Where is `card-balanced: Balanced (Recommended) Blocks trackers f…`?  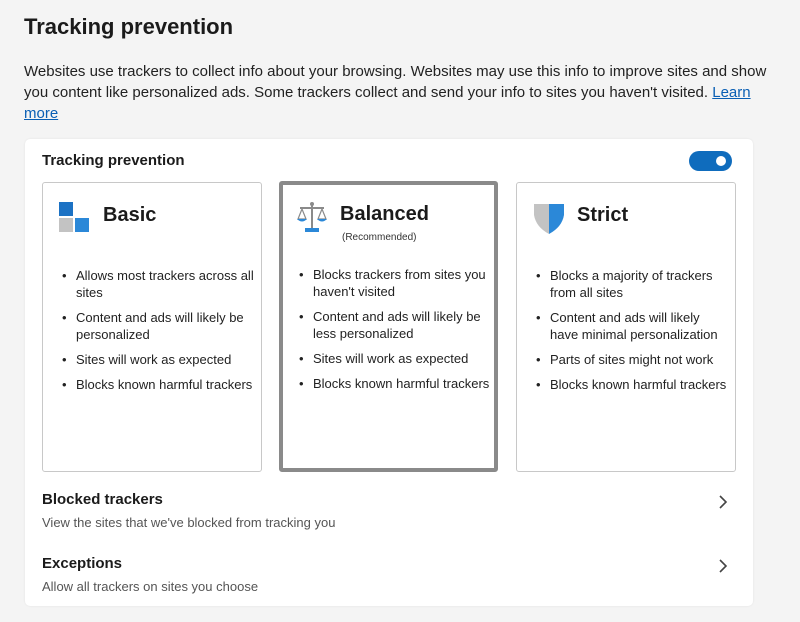 card-balanced: Balanced (Recommended) Blocks trackers f… is located at coordinates (388, 326).